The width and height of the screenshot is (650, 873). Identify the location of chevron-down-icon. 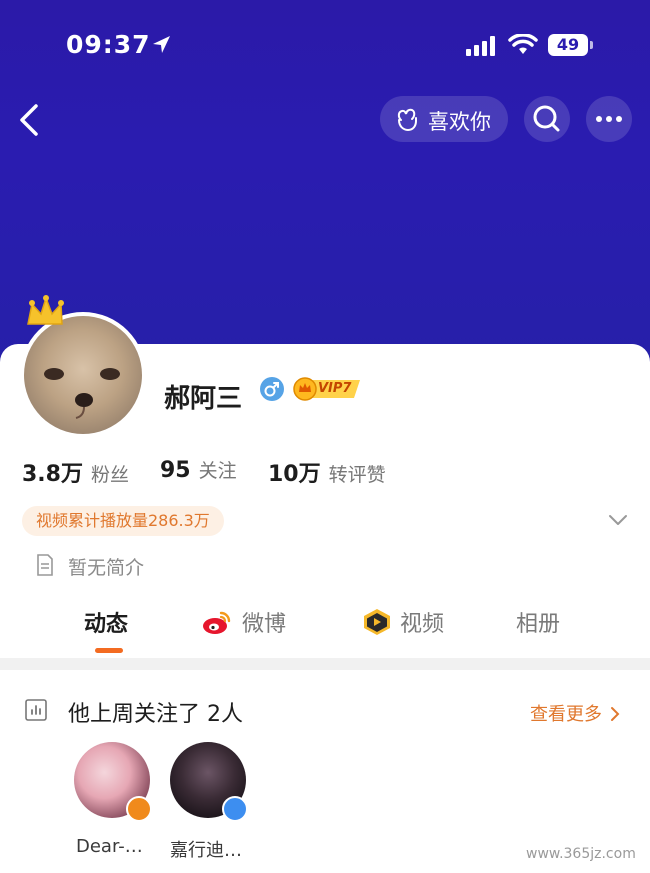
(618, 520).